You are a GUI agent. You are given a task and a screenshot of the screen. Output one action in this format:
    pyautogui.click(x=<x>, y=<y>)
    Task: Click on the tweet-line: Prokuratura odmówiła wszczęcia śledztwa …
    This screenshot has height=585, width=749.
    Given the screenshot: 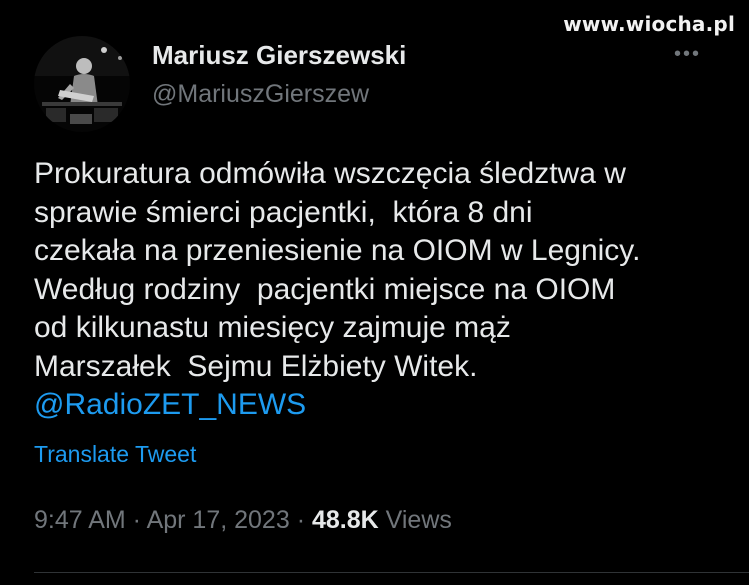 What is the action you would take?
    pyautogui.click(x=330, y=173)
    